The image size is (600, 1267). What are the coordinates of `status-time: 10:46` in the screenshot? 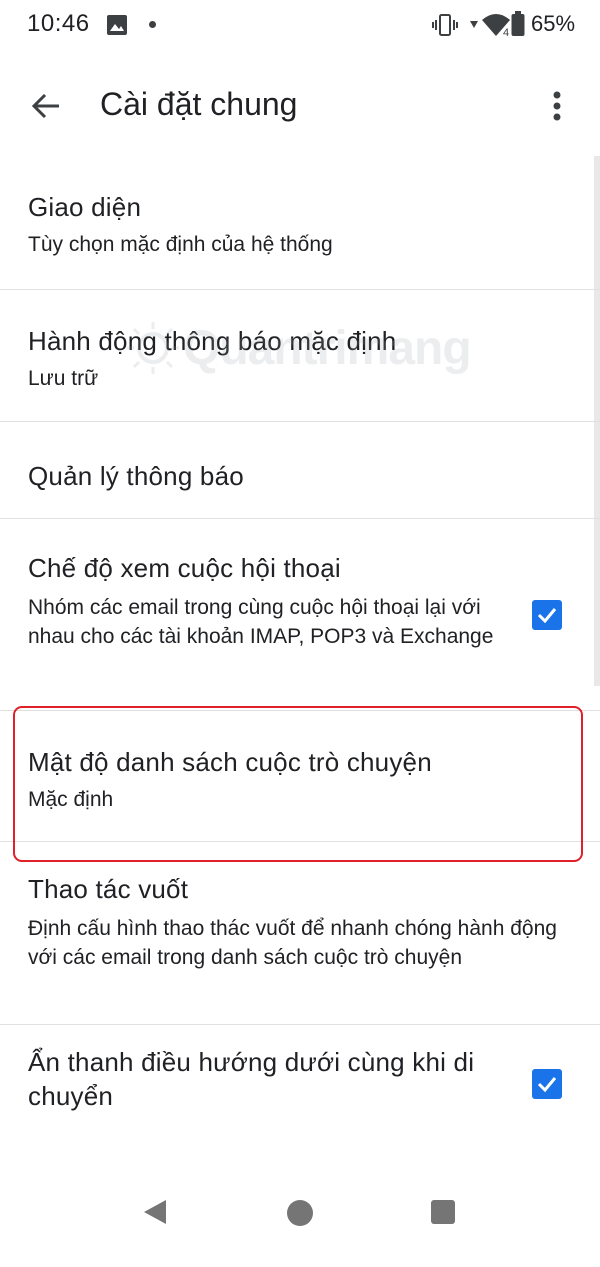 It's located at (58, 23).